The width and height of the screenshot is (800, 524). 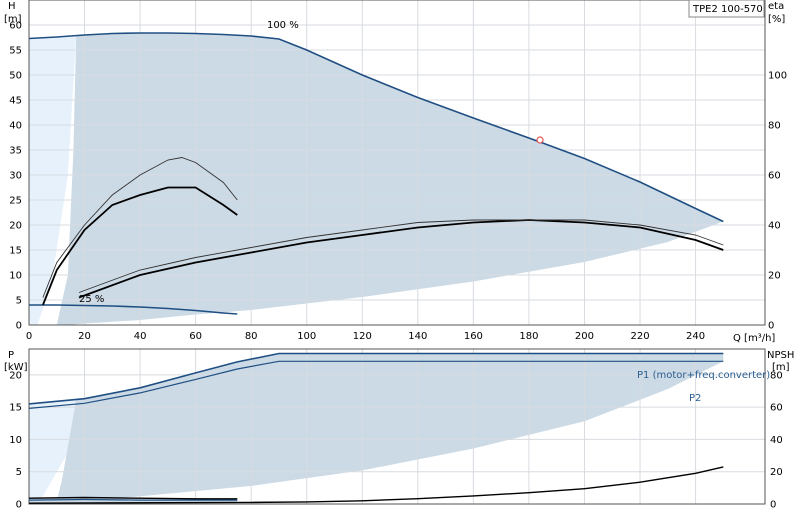 What do you see at coordinates (584, 336) in the screenshot?
I see `q-tick-label: 200` at bounding box center [584, 336].